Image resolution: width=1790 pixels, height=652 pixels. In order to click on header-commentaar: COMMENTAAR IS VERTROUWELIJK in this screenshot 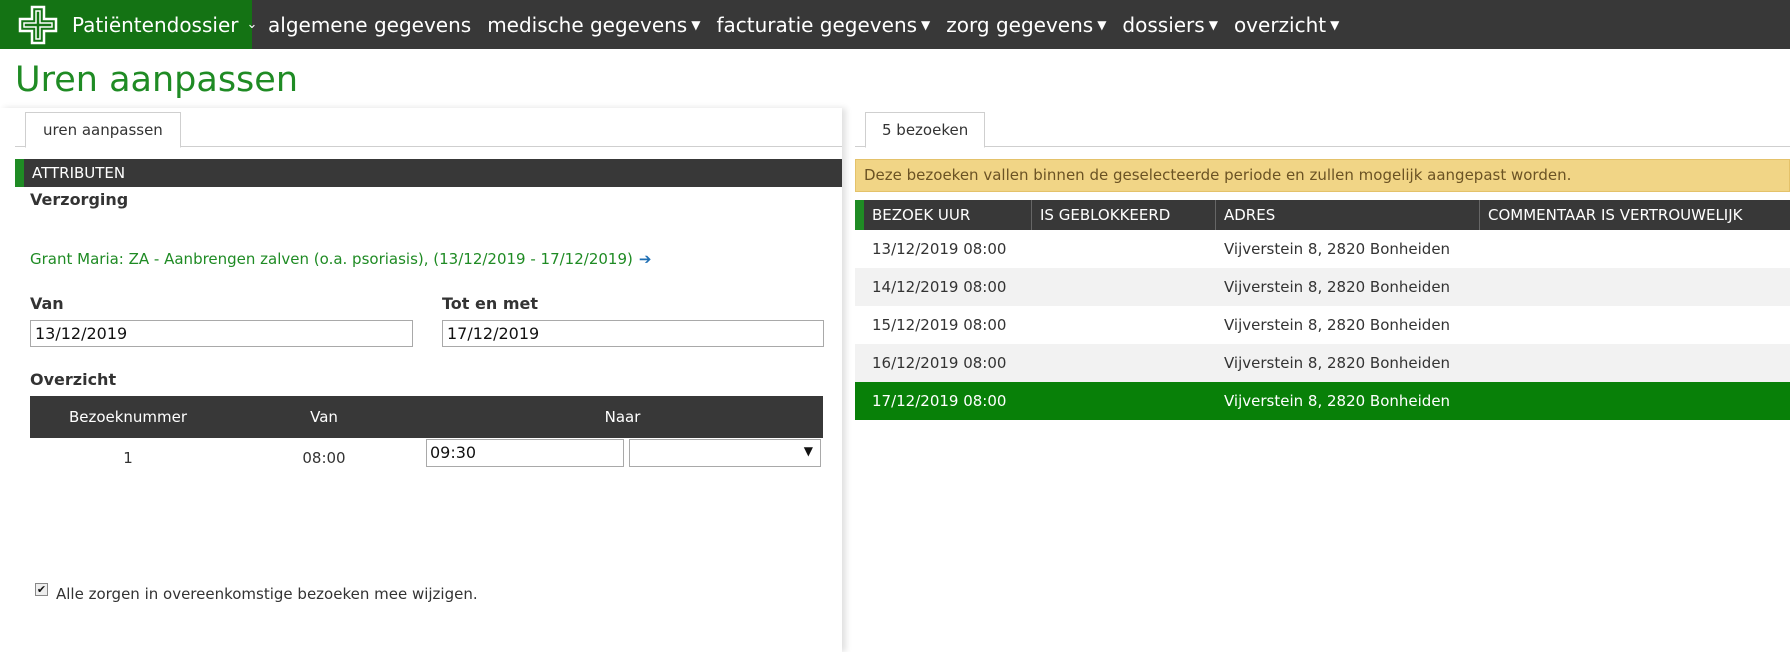, I will do `click(1635, 215)`.